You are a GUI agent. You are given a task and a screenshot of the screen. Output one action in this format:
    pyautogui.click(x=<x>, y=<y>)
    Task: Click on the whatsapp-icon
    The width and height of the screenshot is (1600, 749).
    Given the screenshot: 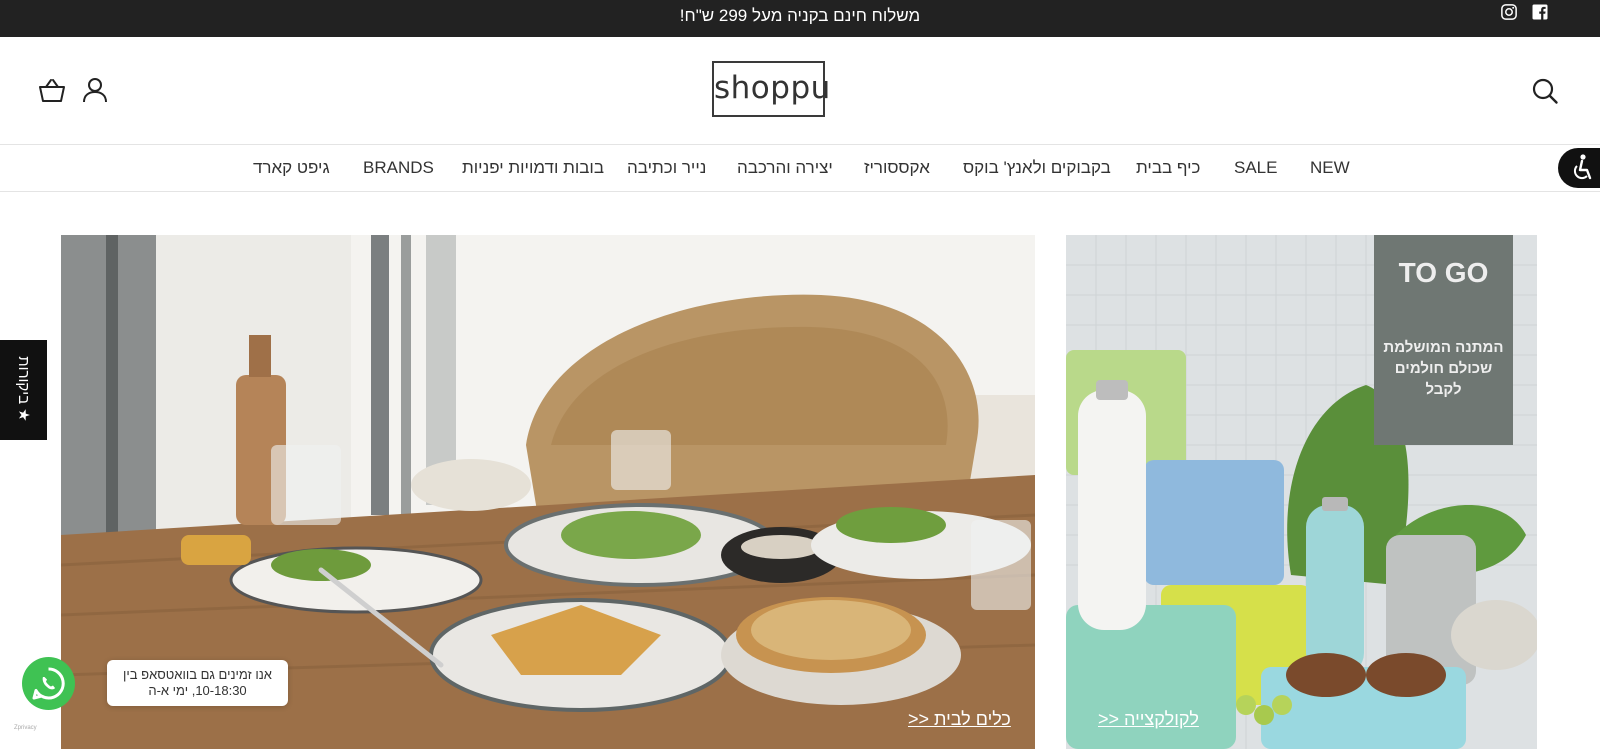 What is the action you would take?
    pyautogui.click(x=48, y=683)
    